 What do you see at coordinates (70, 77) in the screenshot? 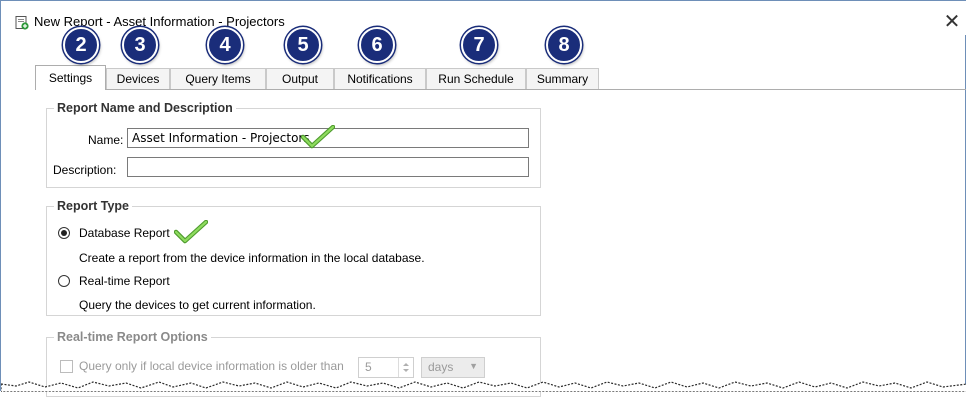
I see `tab-settings: Settings` at bounding box center [70, 77].